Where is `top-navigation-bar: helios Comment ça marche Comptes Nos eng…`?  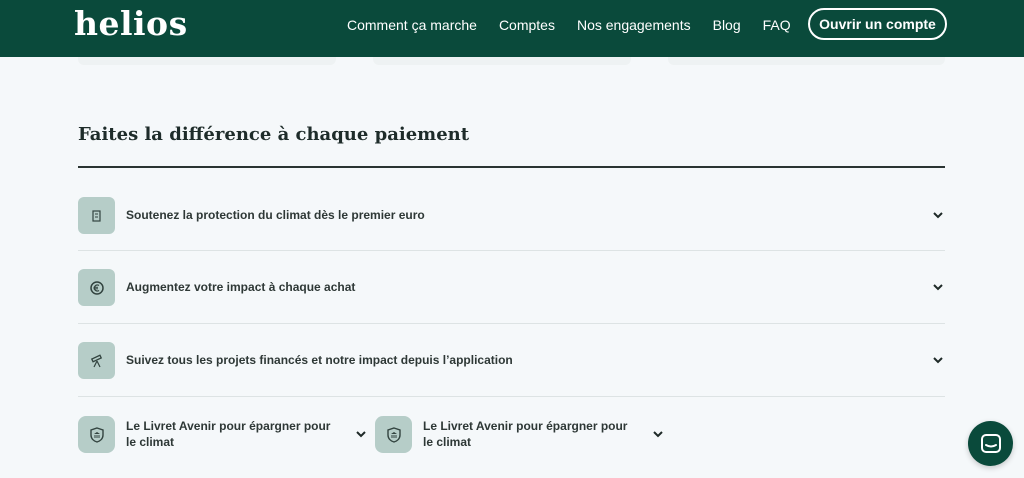 top-navigation-bar: helios Comment ça marche Comptes Nos eng… is located at coordinates (512, 28).